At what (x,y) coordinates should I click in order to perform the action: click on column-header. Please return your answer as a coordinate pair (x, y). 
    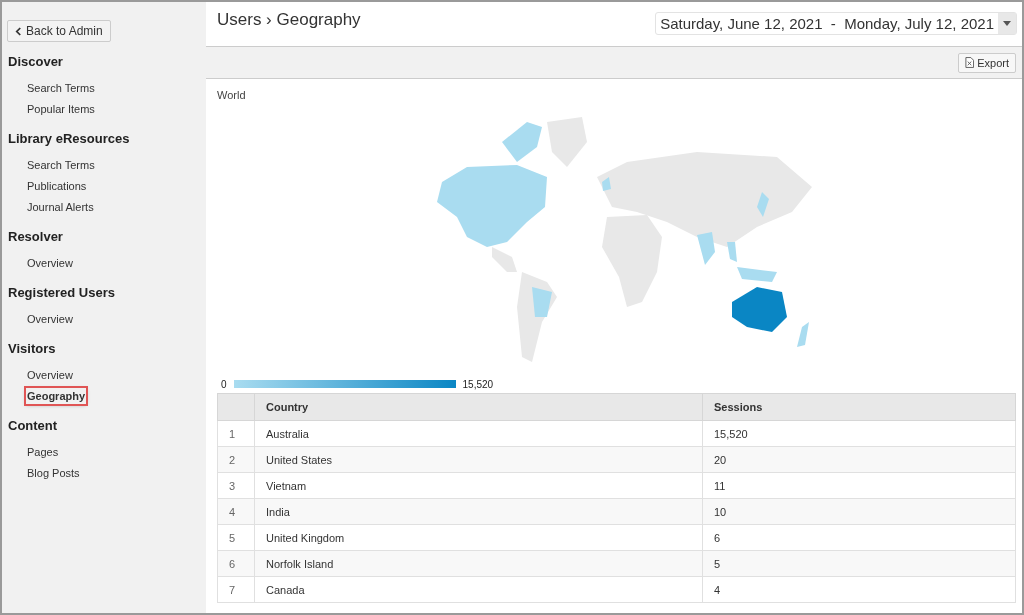
    Looking at the image, I should click on (236, 407).